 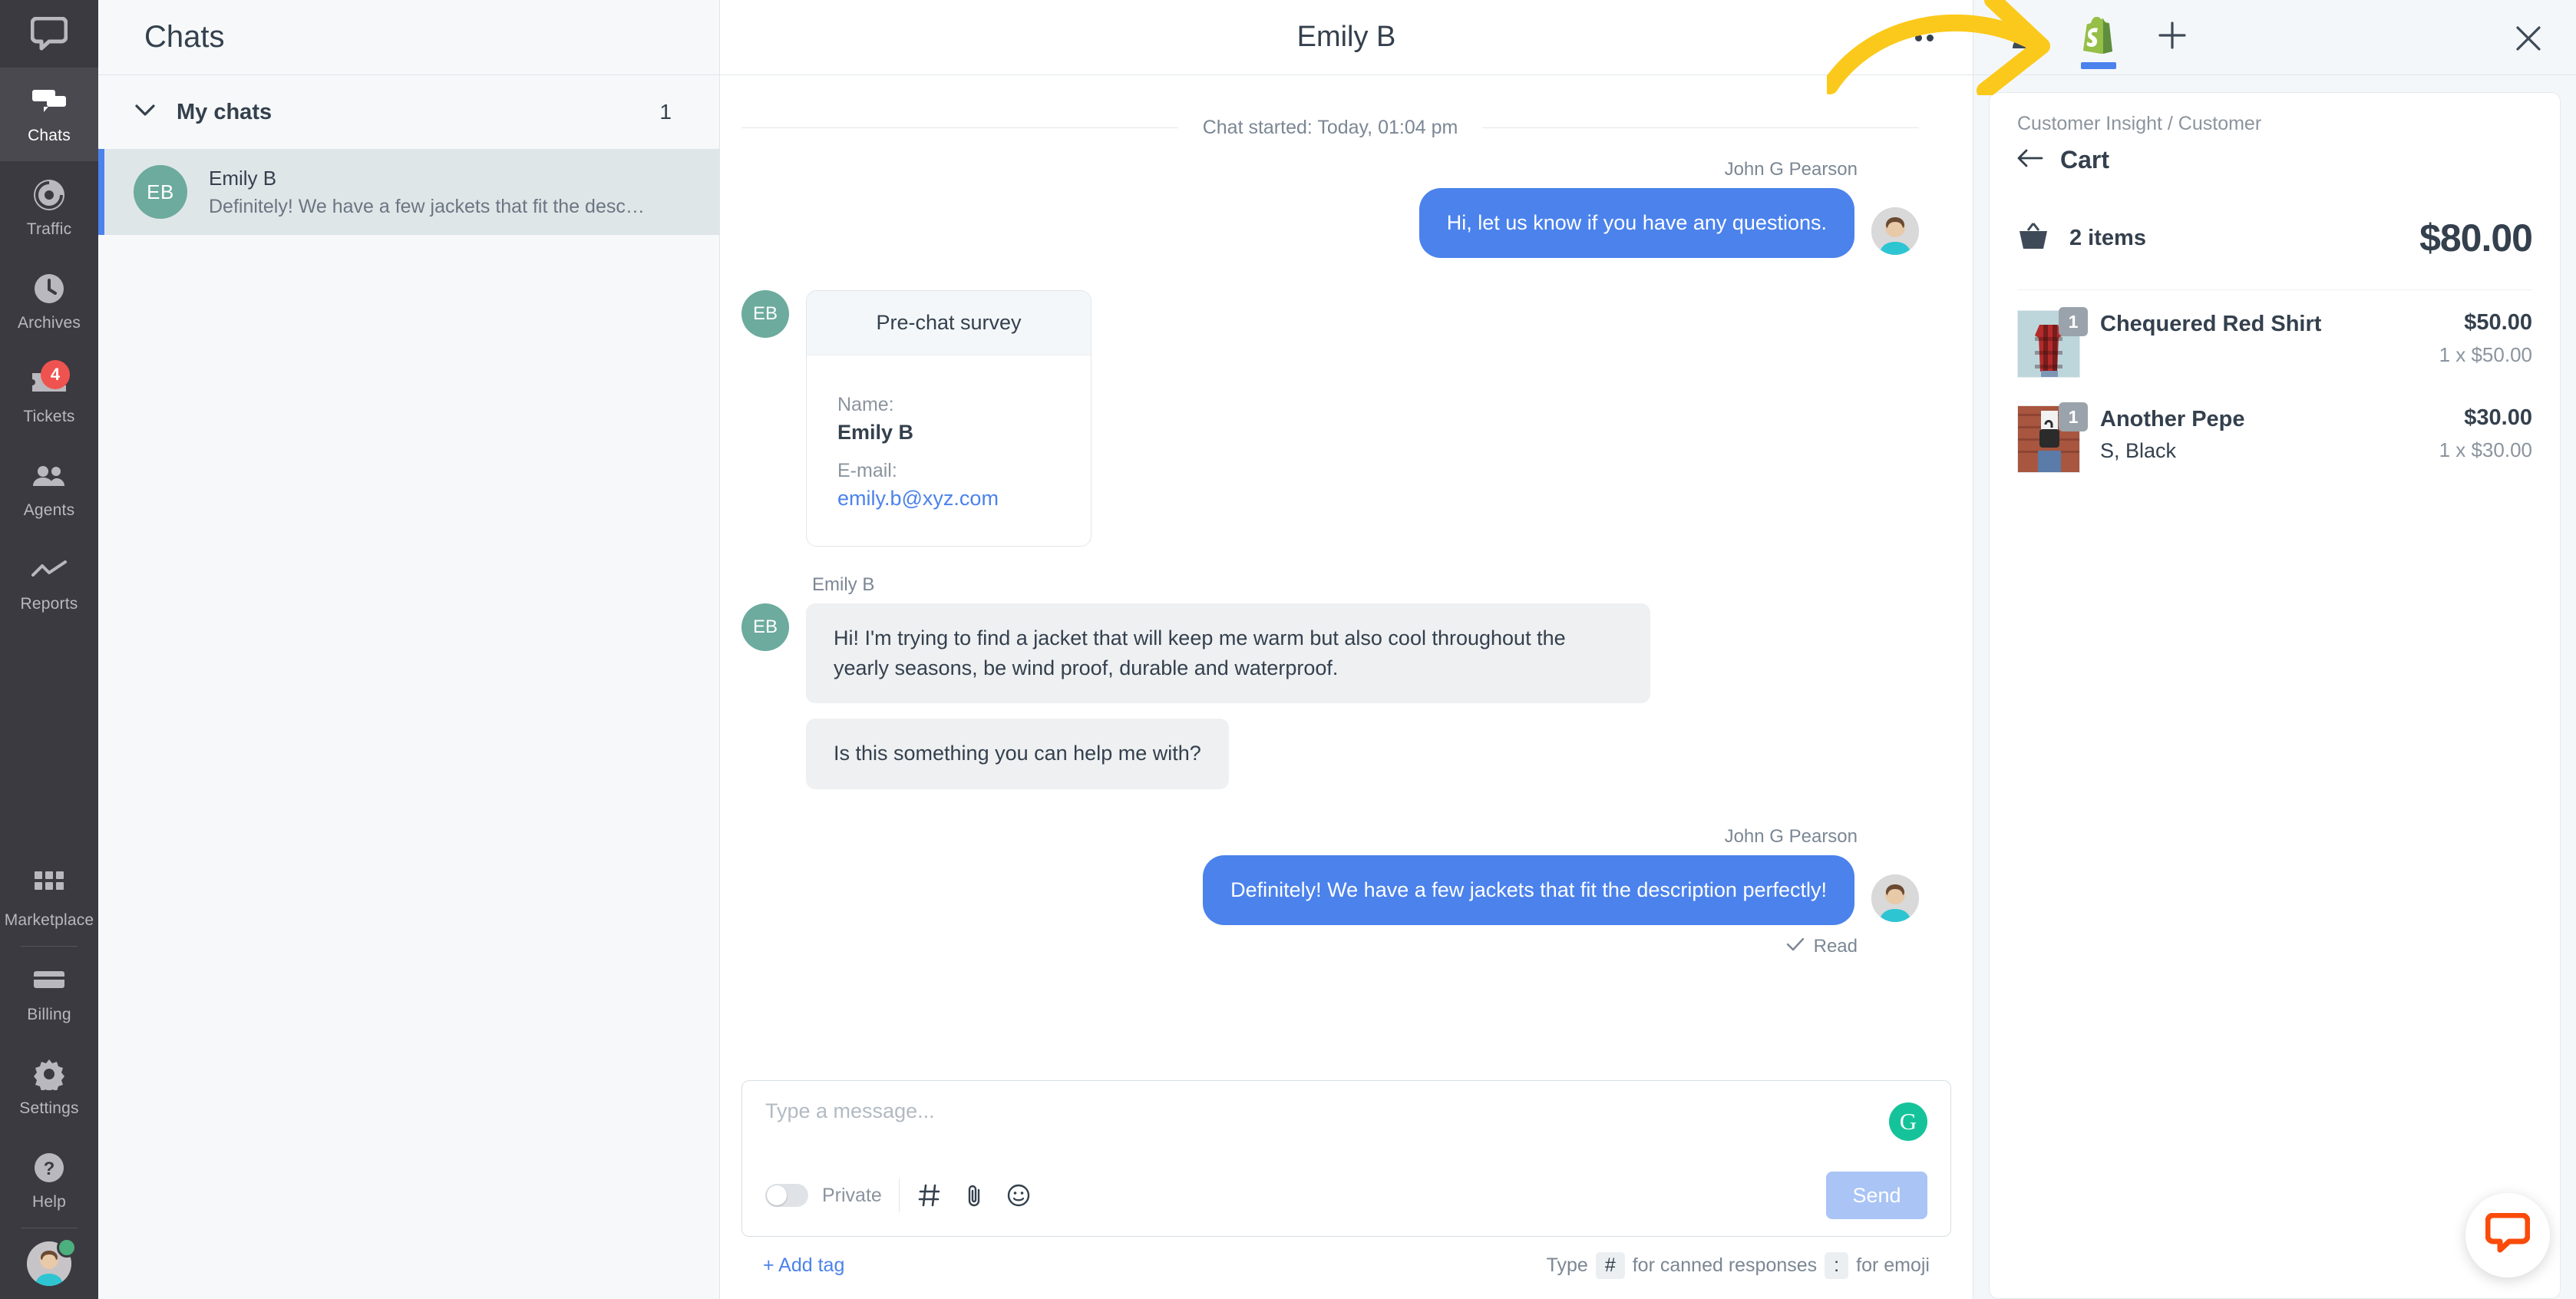 I want to click on cart-summary: 2 items $80.00, so click(x=2275, y=253).